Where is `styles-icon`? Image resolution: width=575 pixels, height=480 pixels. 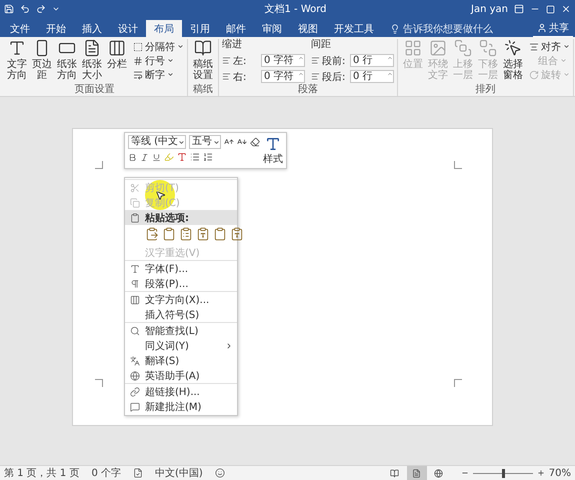 styles-icon is located at coordinates (273, 144).